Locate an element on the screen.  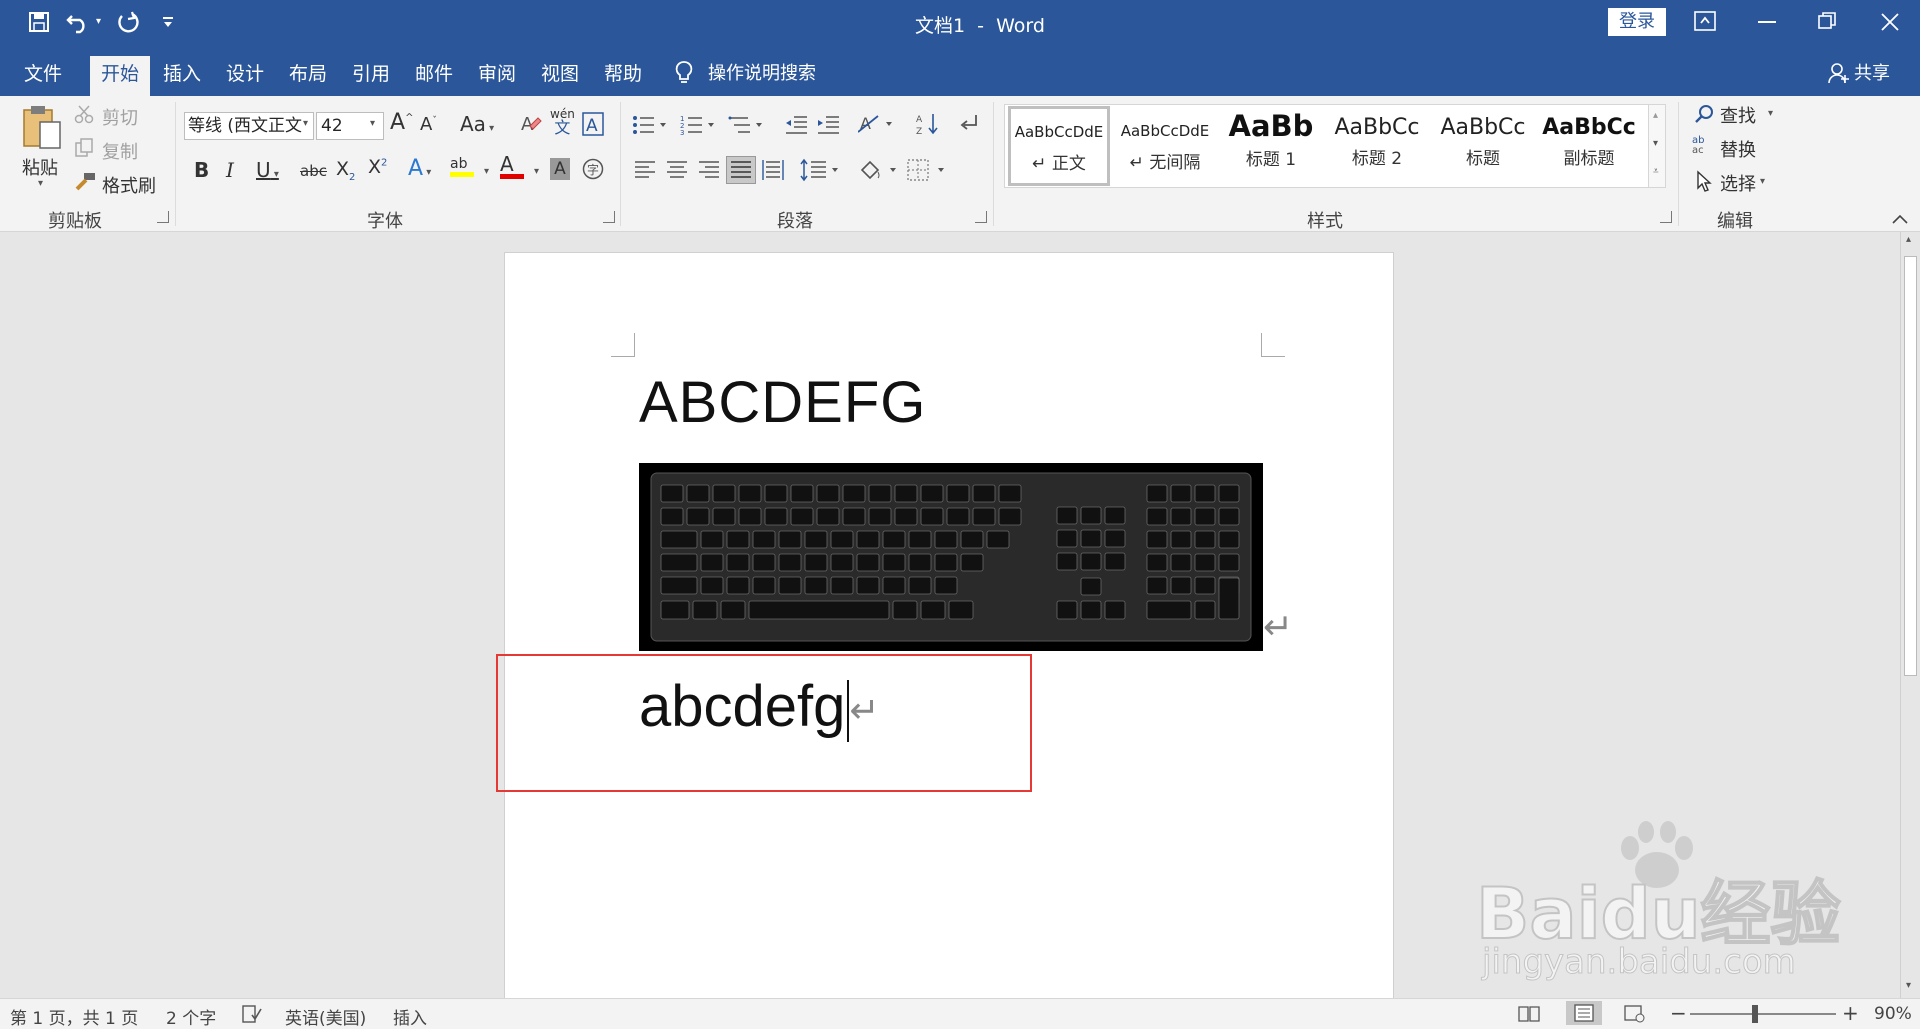
paintbrush-icon is located at coordinates (85, 182).